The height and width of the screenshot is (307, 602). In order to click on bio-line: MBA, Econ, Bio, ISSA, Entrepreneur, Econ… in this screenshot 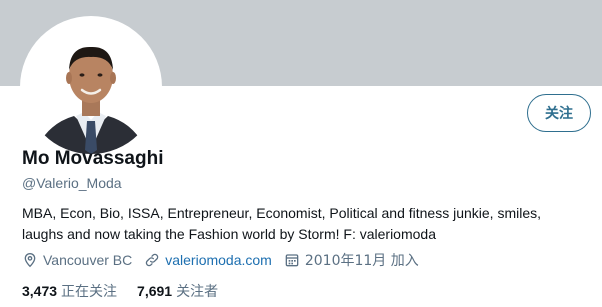, I will do `click(282, 213)`.